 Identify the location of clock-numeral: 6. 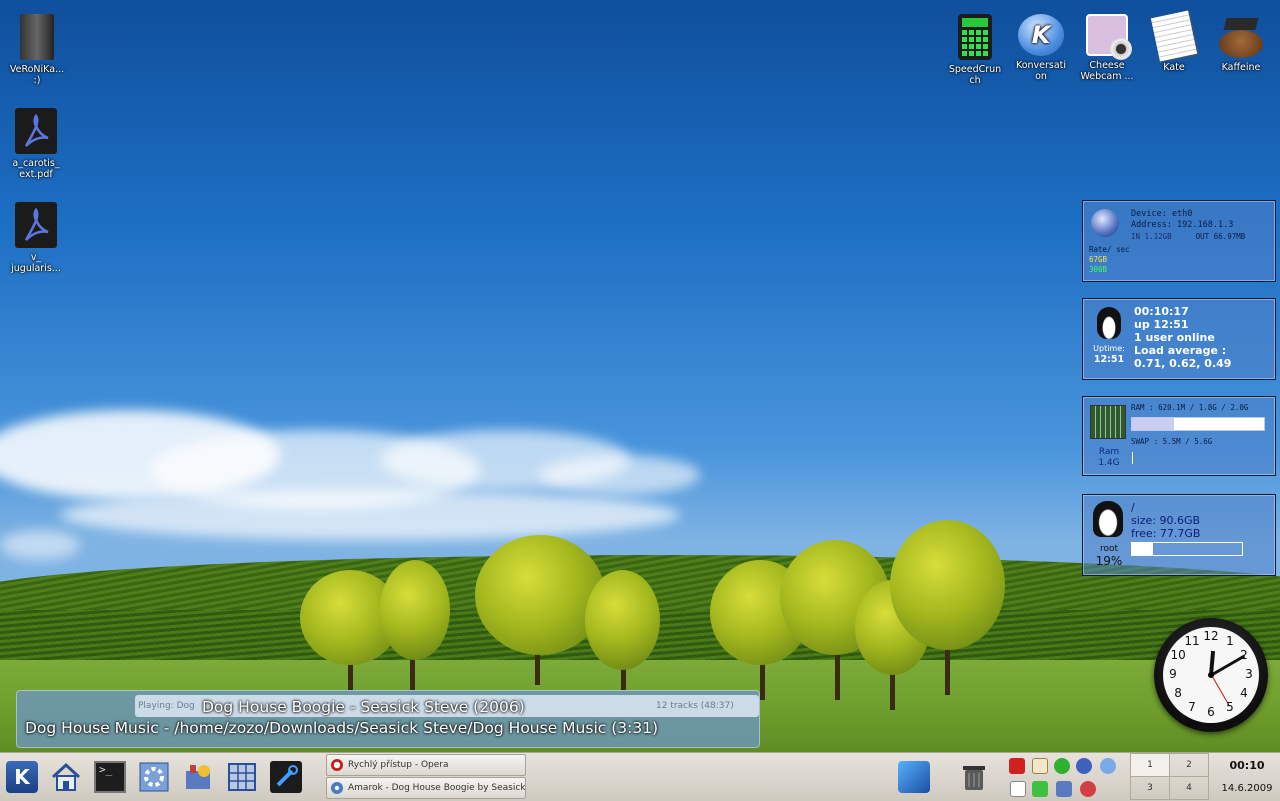
(1211, 712).